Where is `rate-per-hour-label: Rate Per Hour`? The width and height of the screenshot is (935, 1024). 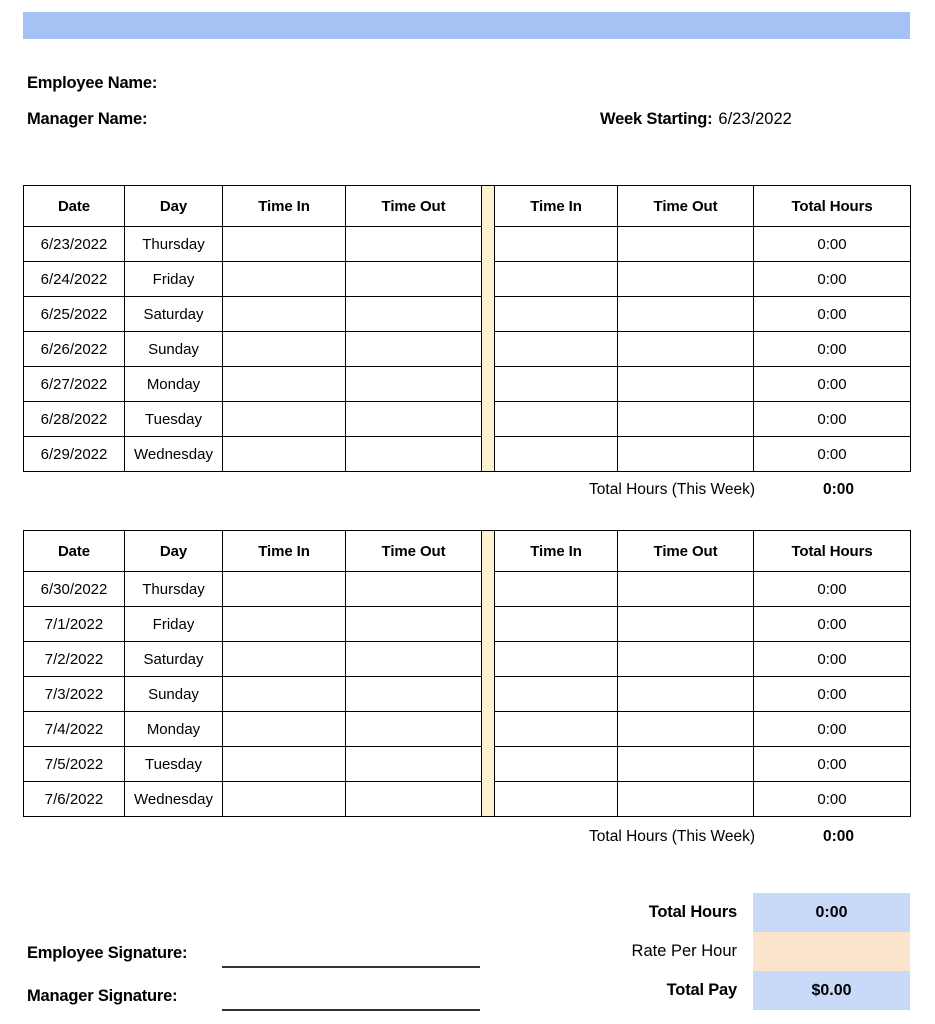
rate-per-hour-label: Rate Per Hour is located at coordinates (684, 951).